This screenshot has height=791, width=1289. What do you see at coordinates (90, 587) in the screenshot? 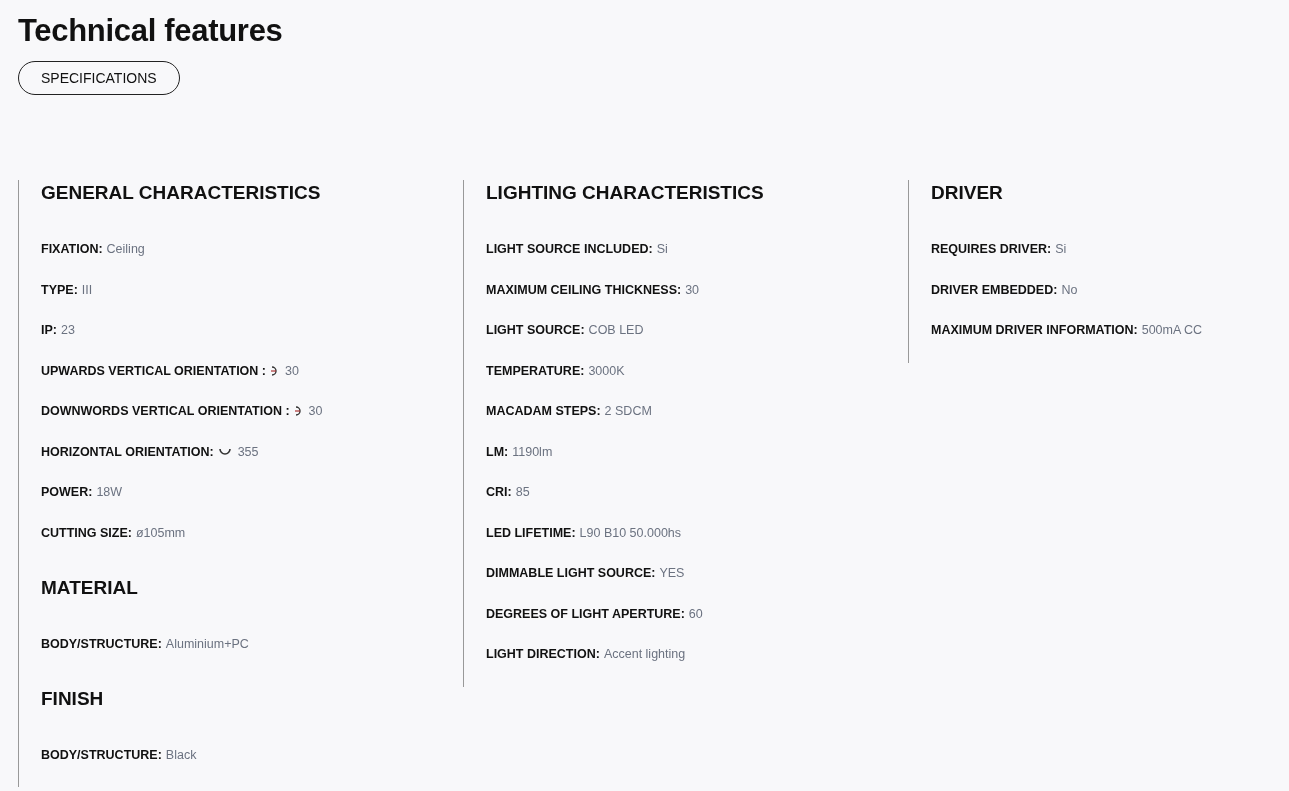
I see `section-heading: MATERIAL` at bounding box center [90, 587].